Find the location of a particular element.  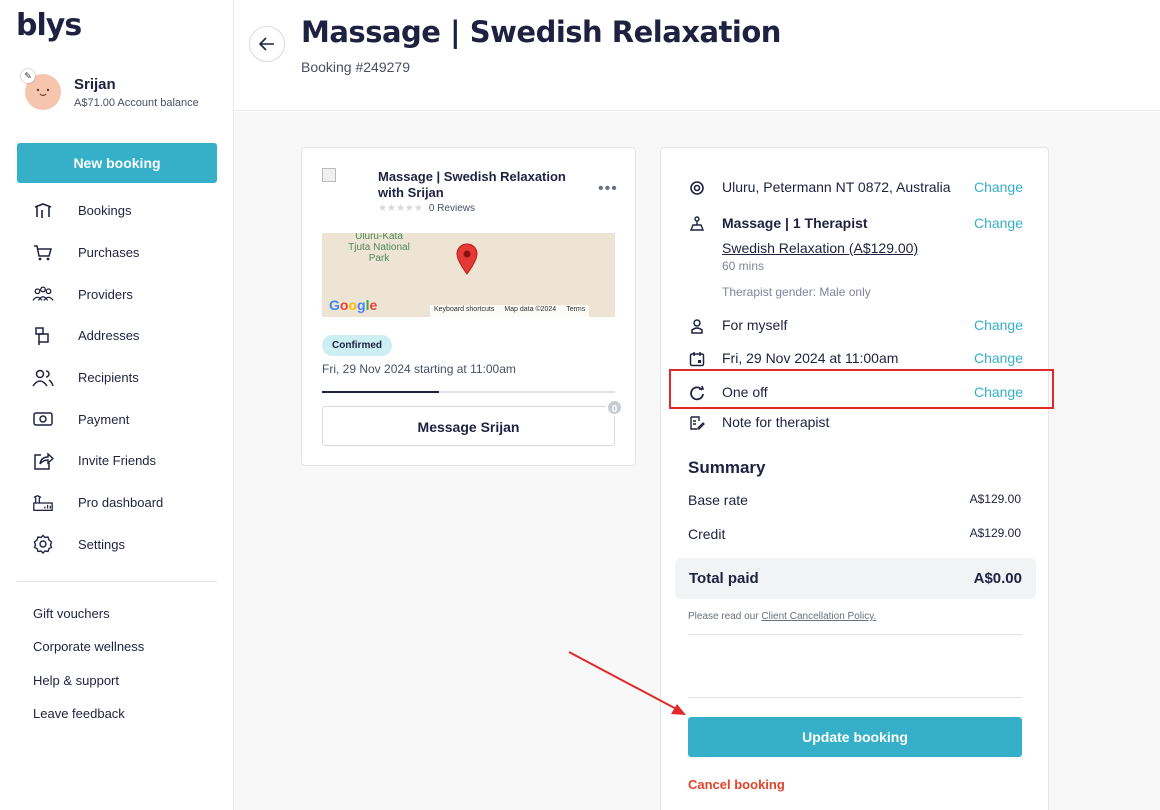

sidebar-item-label: Addresses is located at coordinates (109, 336).